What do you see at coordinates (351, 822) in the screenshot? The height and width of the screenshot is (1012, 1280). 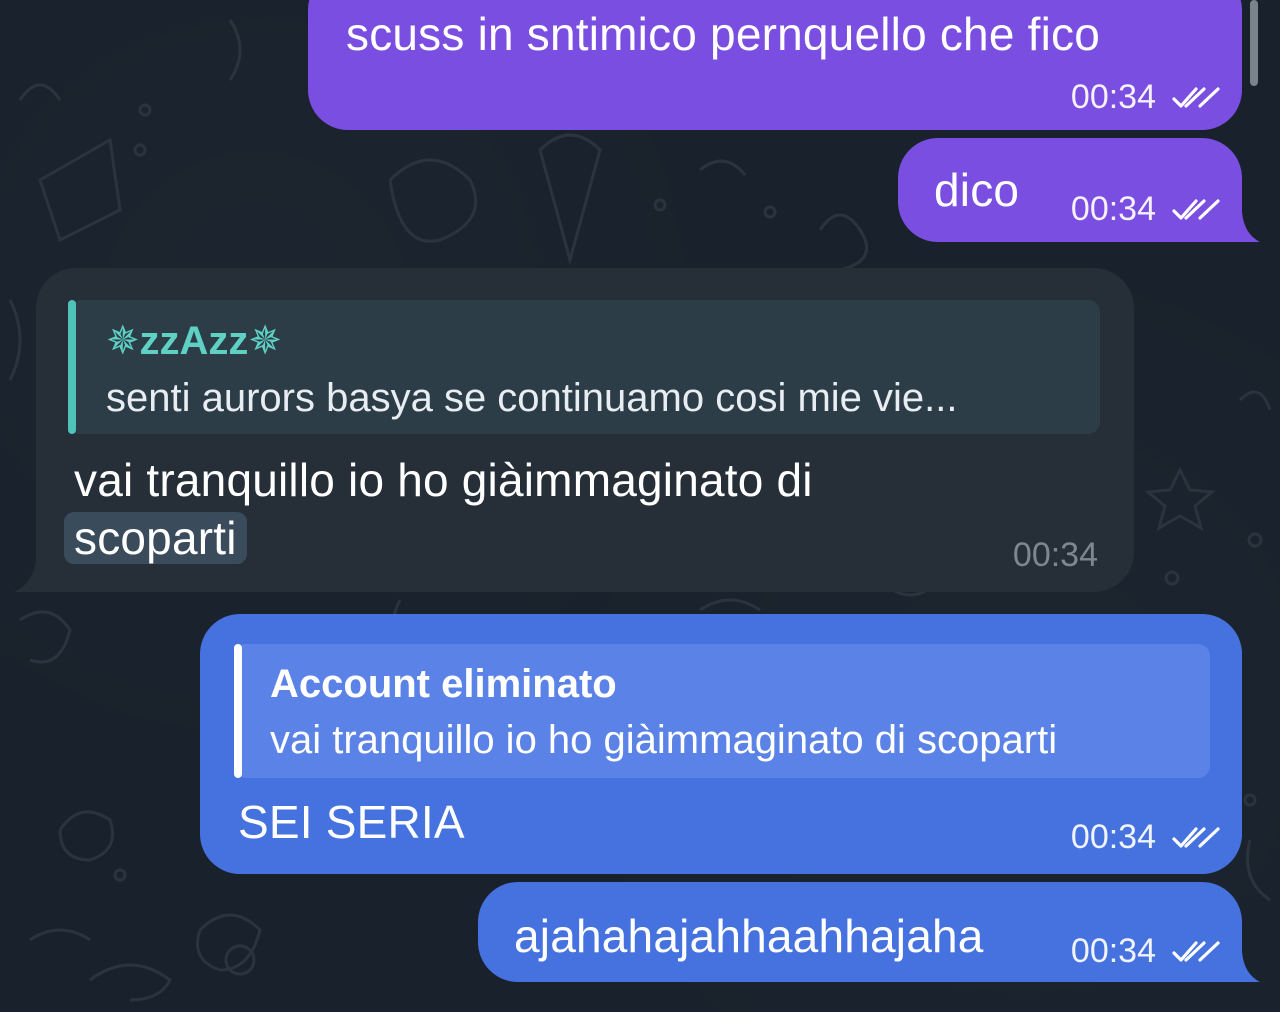 I see `message-text: SEI SERIA` at bounding box center [351, 822].